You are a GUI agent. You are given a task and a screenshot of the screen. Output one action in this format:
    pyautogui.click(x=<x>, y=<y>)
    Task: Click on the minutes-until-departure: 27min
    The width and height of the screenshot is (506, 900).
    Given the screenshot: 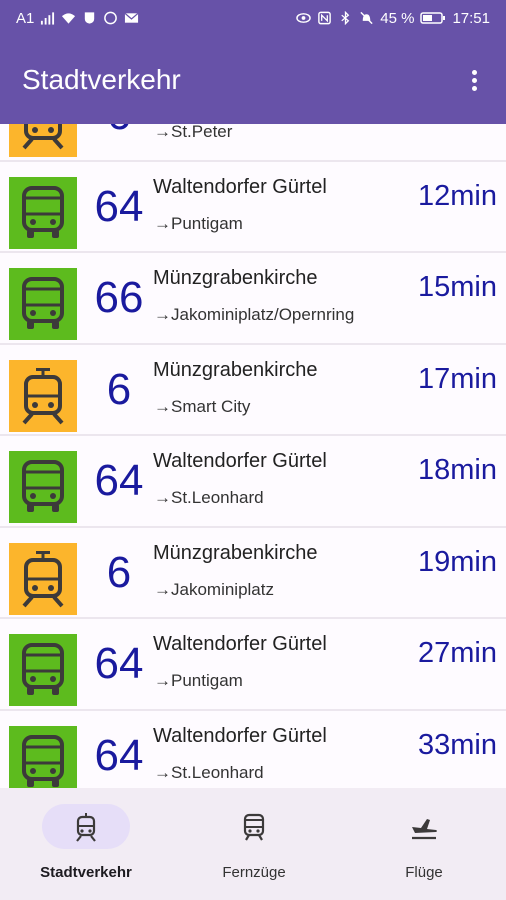 What is the action you would take?
    pyautogui.click(x=457, y=653)
    